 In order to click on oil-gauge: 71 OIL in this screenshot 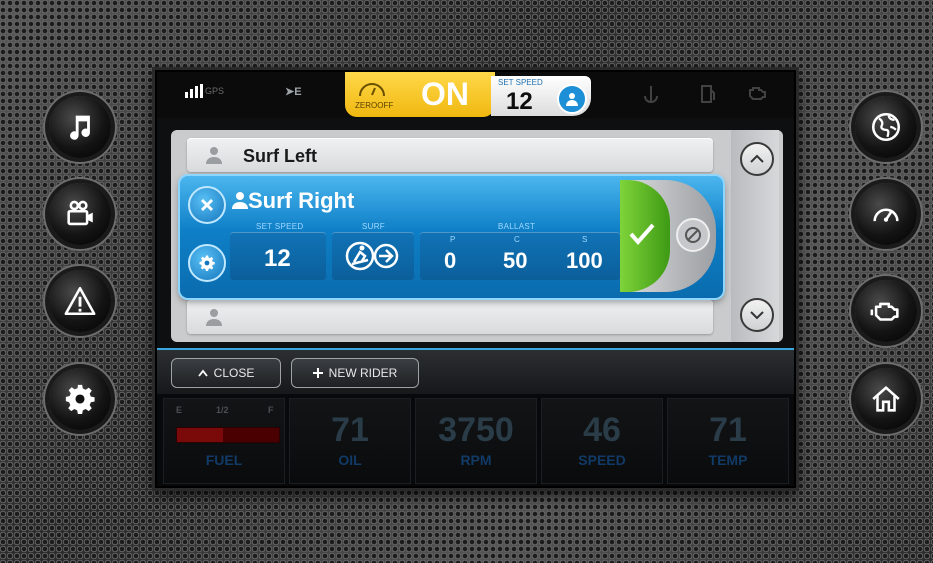, I will do `click(350, 441)`.